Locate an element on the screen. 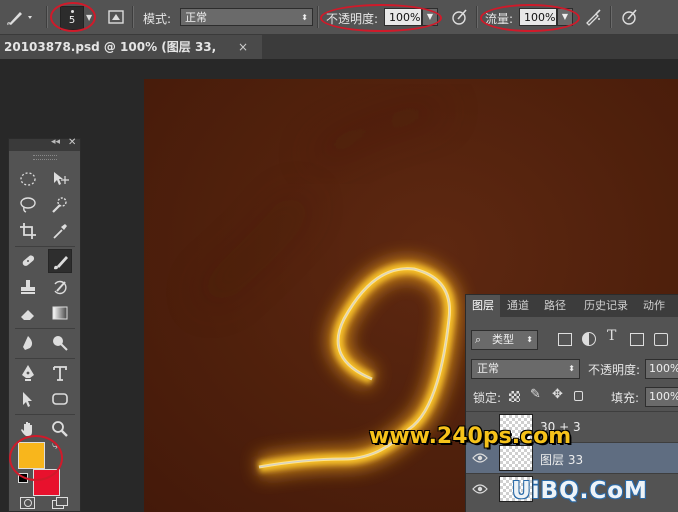  lasso-icon is located at coordinates (28, 205).